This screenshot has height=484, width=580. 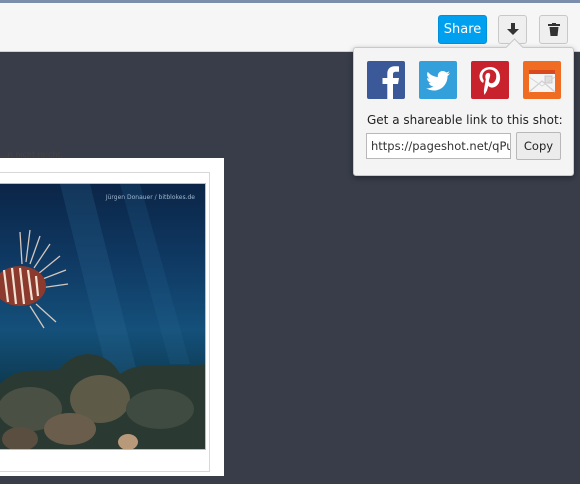 I want to click on pinterest-share-button, so click(x=490, y=80).